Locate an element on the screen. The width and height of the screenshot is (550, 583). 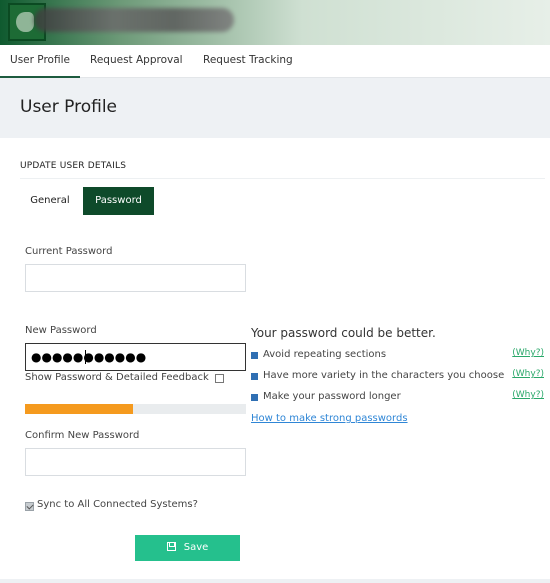
show-password-label: Show Password & Detailed Feedback is located at coordinates (117, 377).